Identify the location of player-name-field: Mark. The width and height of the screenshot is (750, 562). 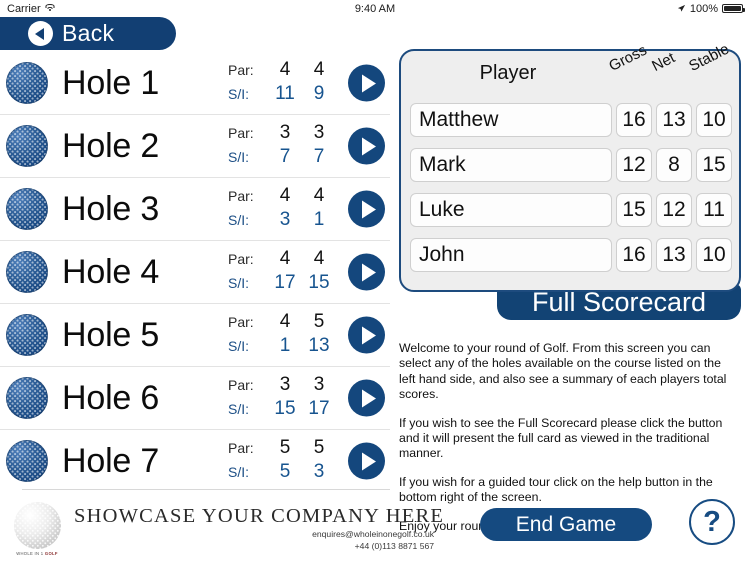
(511, 164).